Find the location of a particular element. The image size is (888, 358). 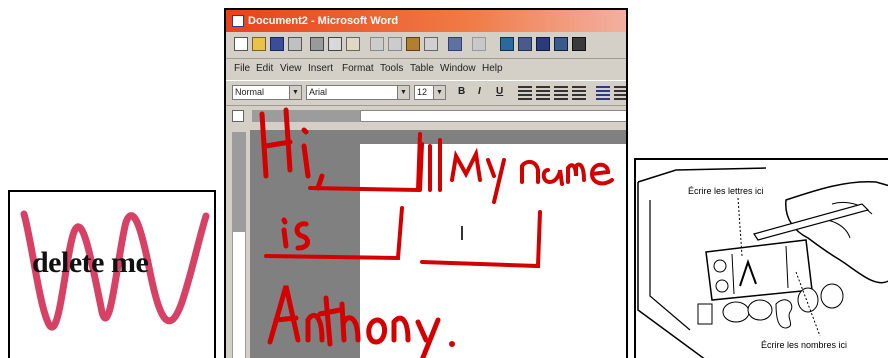

delete-gesture-panel: delete me is located at coordinates (112, 274).